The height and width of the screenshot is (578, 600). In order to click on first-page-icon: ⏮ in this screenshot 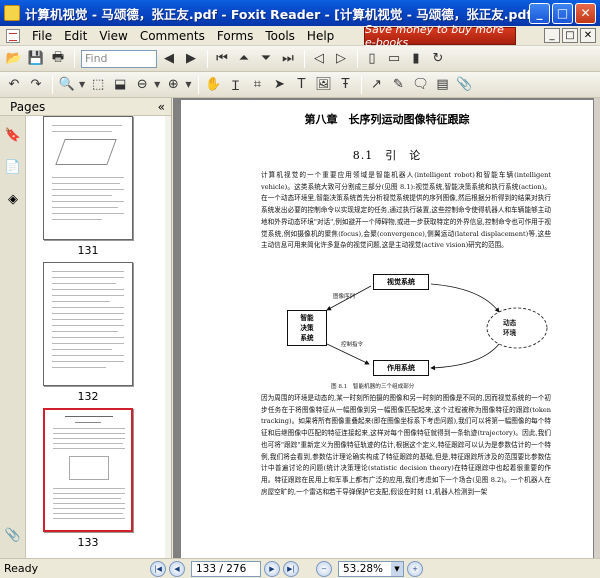, I will do `click(222, 59)`.